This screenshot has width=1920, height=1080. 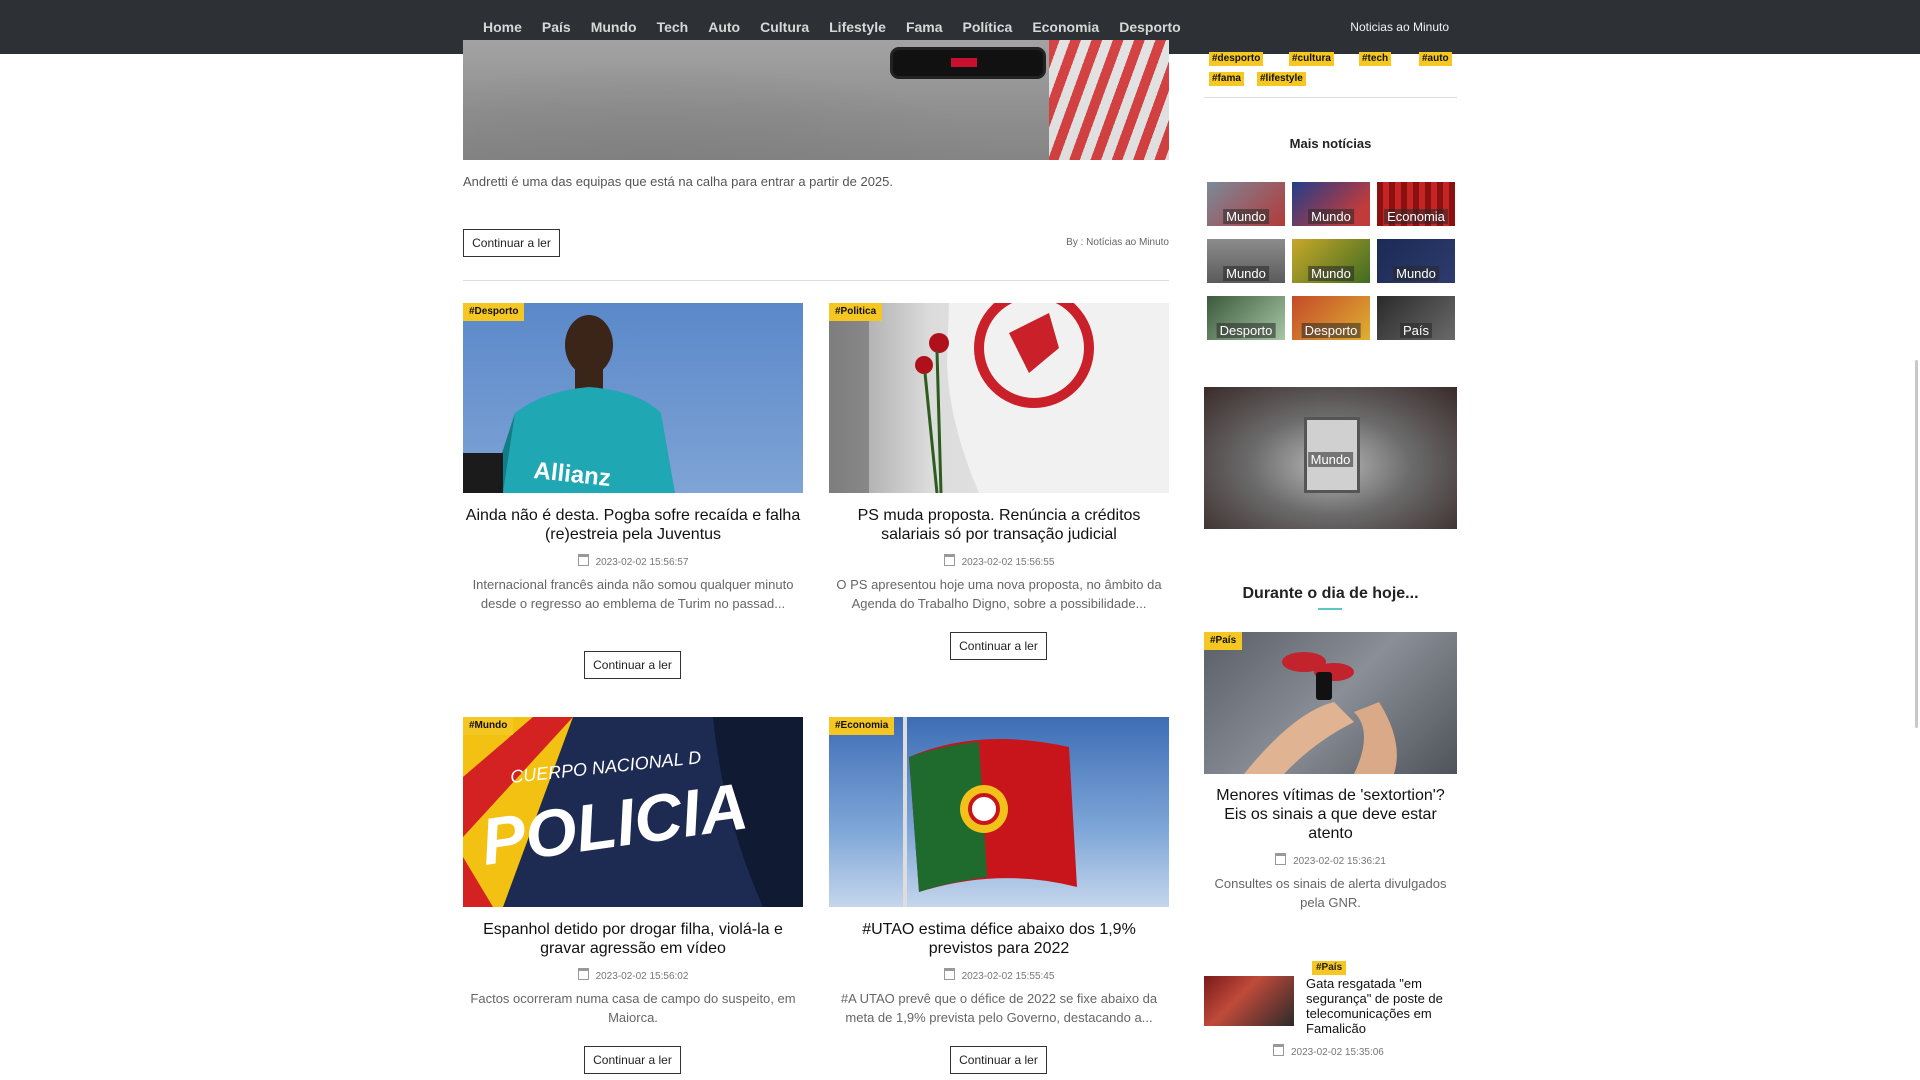 I want to click on article-image-ps: #Politica, so click(x=999, y=398).